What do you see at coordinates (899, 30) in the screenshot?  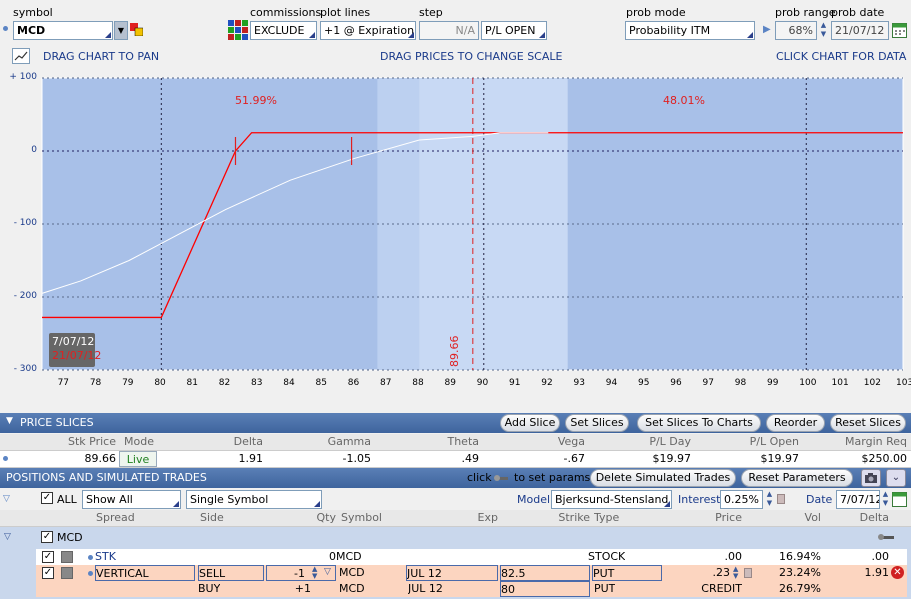 I see `calendar-icon` at bounding box center [899, 30].